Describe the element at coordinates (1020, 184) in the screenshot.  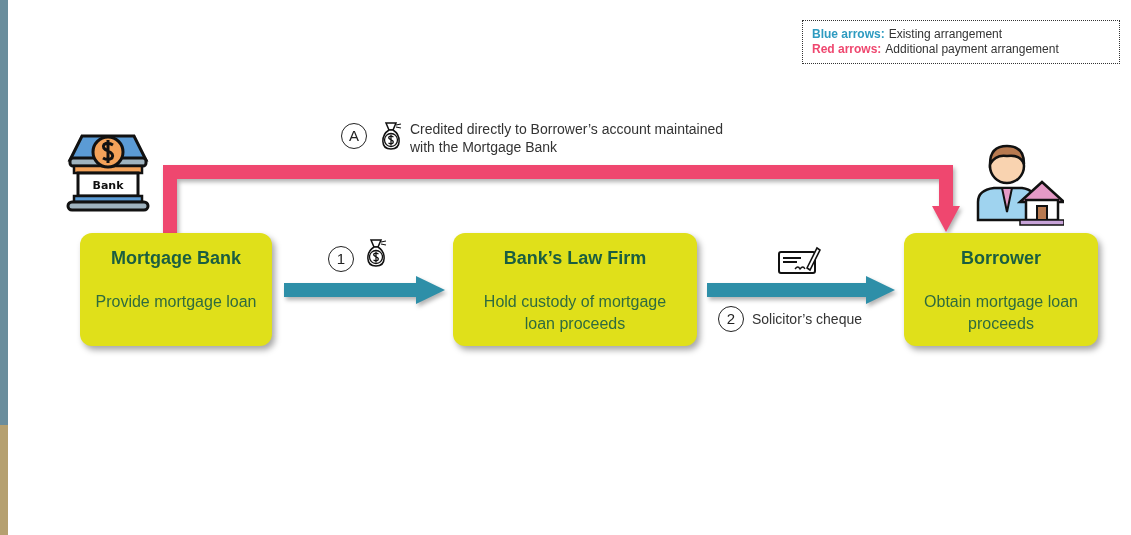
I see `person-with-house-icon` at that location.